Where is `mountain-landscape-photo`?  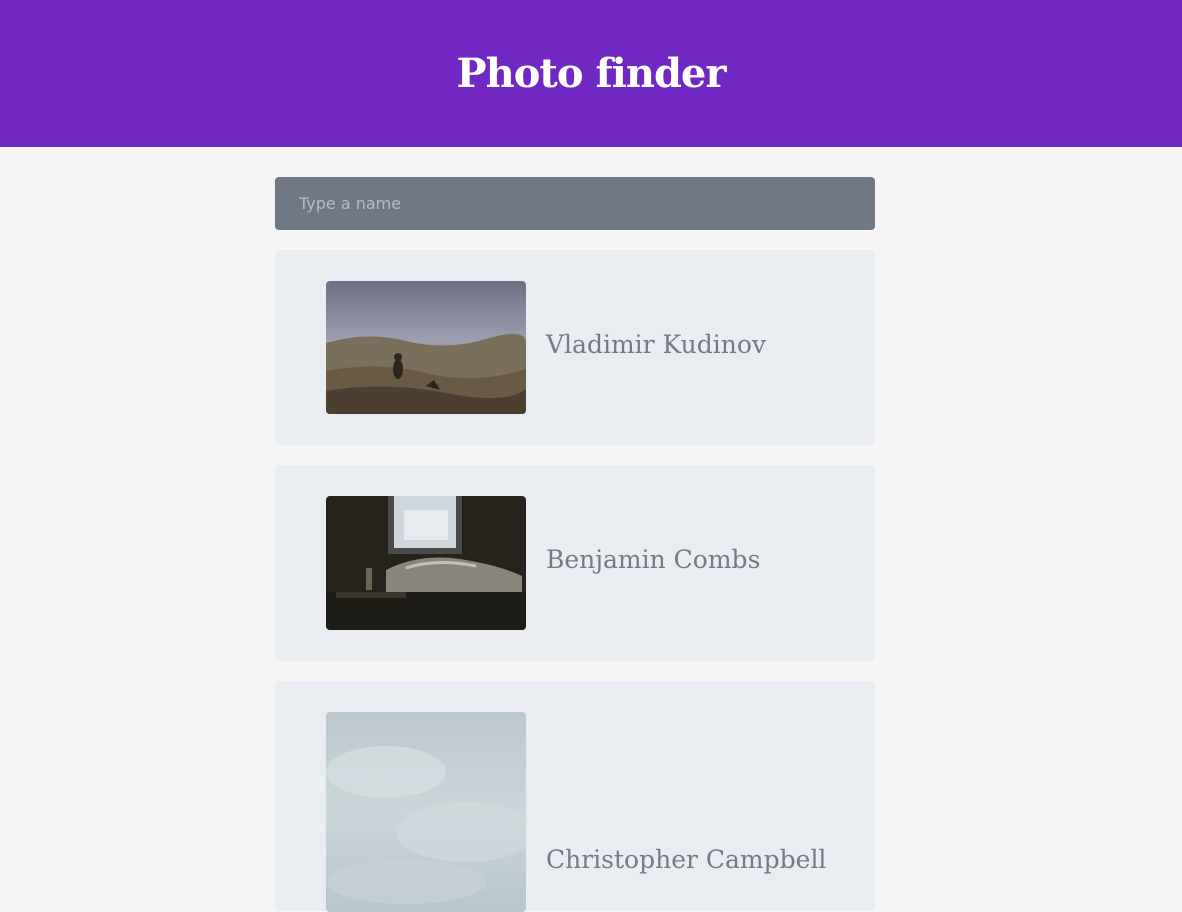 mountain-landscape-photo is located at coordinates (426, 347).